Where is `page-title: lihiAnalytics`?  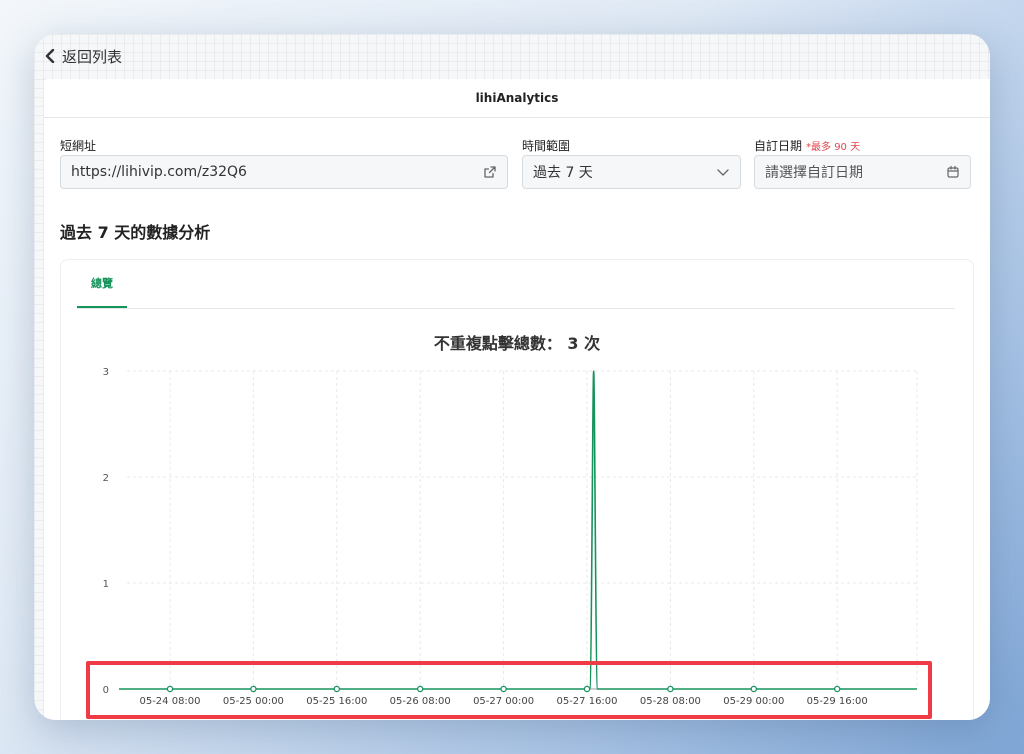 page-title: lihiAnalytics is located at coordinates (517, 98).